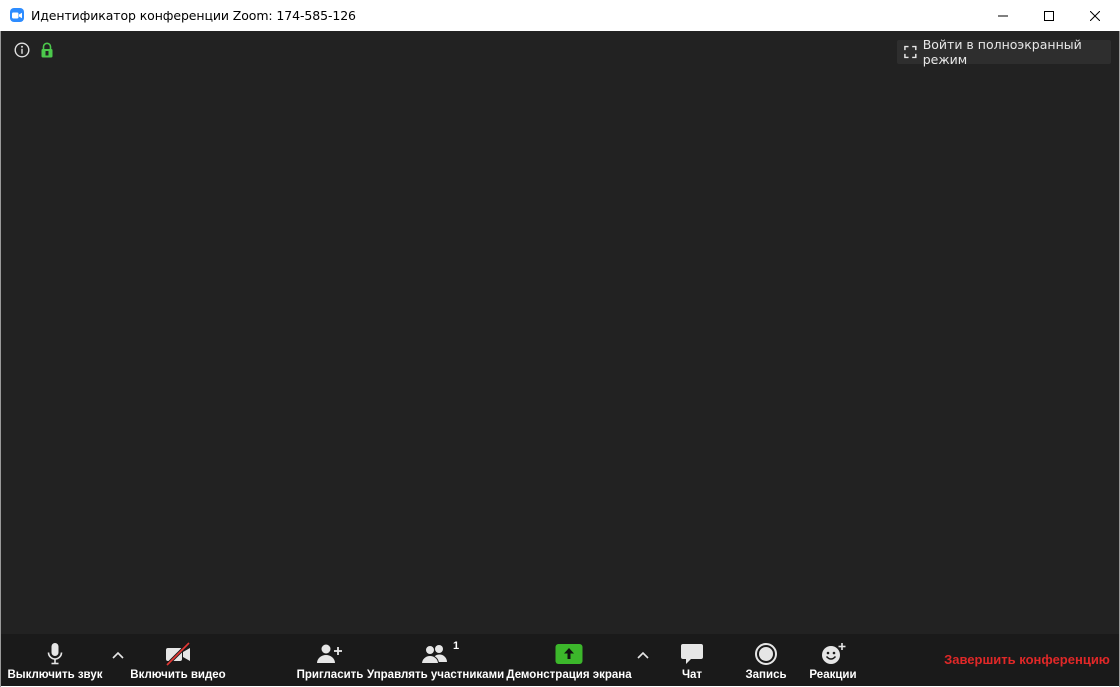 Image resolution: width=1120 pixels, height=687 pixels. What do you see at coordinates (55, 654) in the screenshot?
I see `microphone-icon` at bounding box center [55, 654].